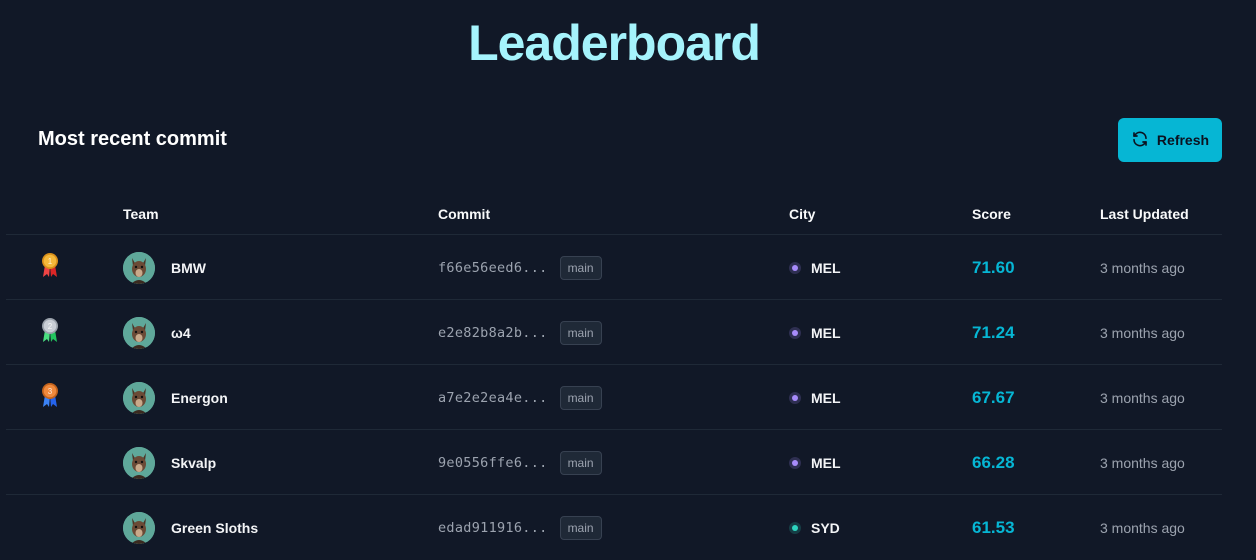  I want to click on silver-medal-icon: 2, so click(50, 332).